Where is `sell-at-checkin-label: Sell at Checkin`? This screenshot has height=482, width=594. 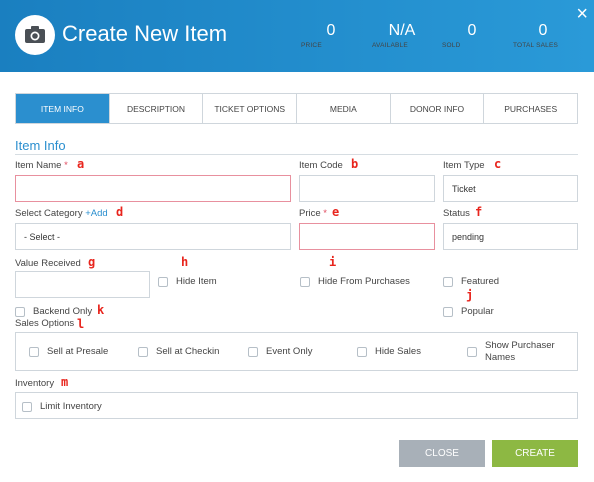
sell-at-checkin-label: Sell at Checkin is located at coordinates (188, 351).